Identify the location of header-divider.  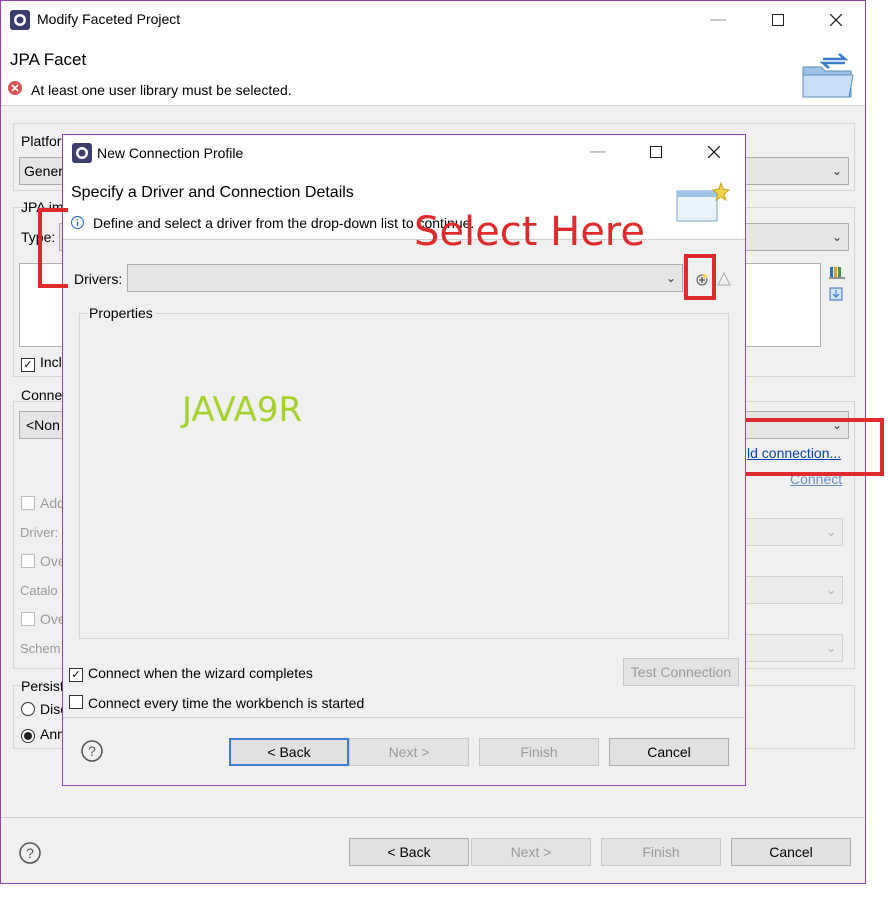
(433, 105).